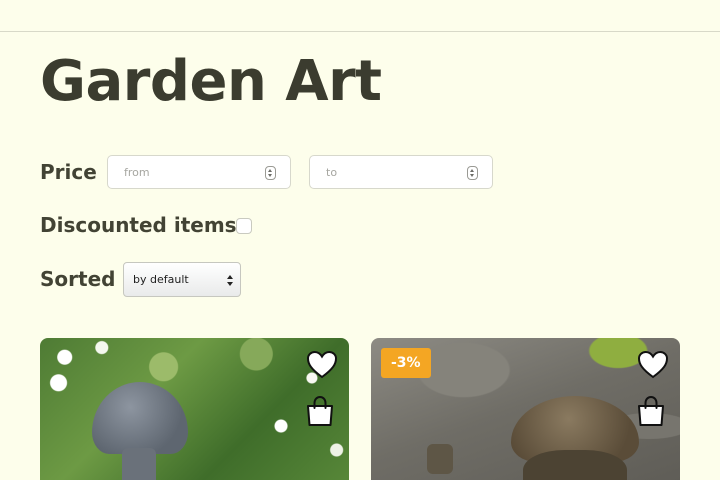 This screenshot has width=720, height=480. I want to click on sort-select: by default, so click(182, 279).